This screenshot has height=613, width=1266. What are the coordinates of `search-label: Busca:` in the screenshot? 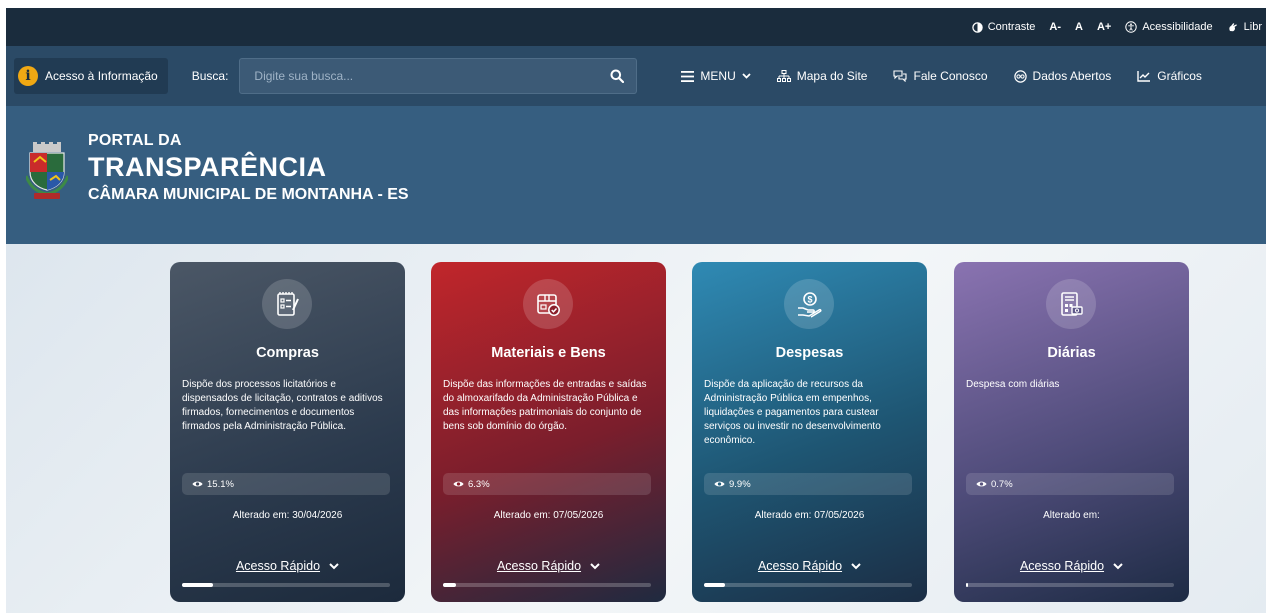 It's located at (210, 76).